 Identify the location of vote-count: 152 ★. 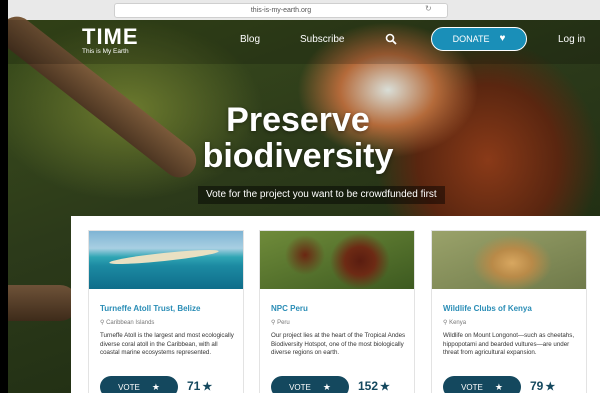
(374, 386).